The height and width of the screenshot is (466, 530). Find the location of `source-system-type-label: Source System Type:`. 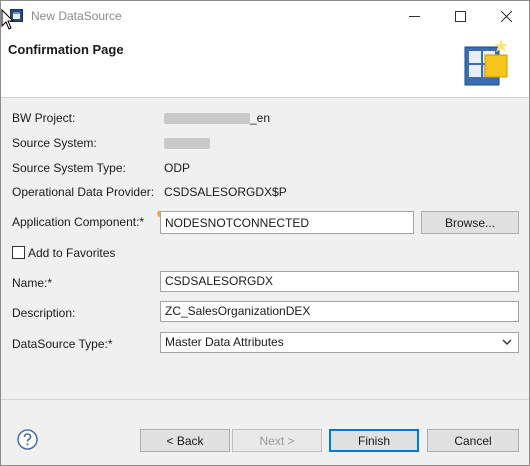

source-system-type-label: Source System Type: is located at coordinates (69, 168).